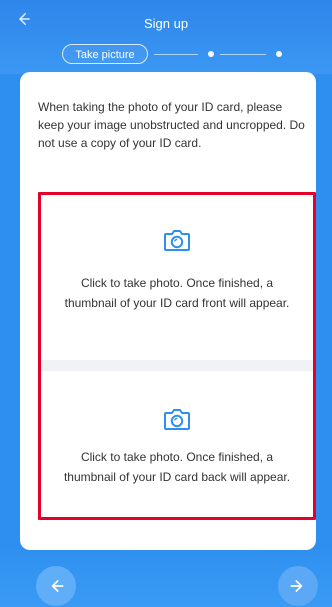 The width and height of the screenshot is (332, 607). I want to click on arrow-left-icon, so click(57, 586).